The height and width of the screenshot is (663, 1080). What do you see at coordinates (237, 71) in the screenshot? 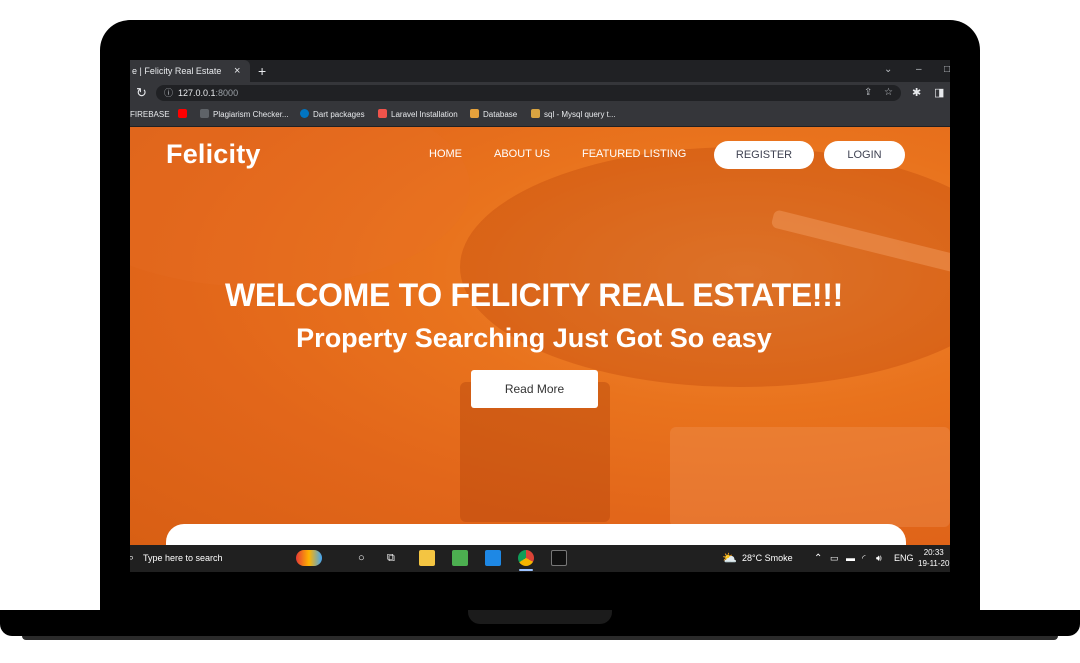
I see `close-icon: ×` at bounding box center [237, 71].